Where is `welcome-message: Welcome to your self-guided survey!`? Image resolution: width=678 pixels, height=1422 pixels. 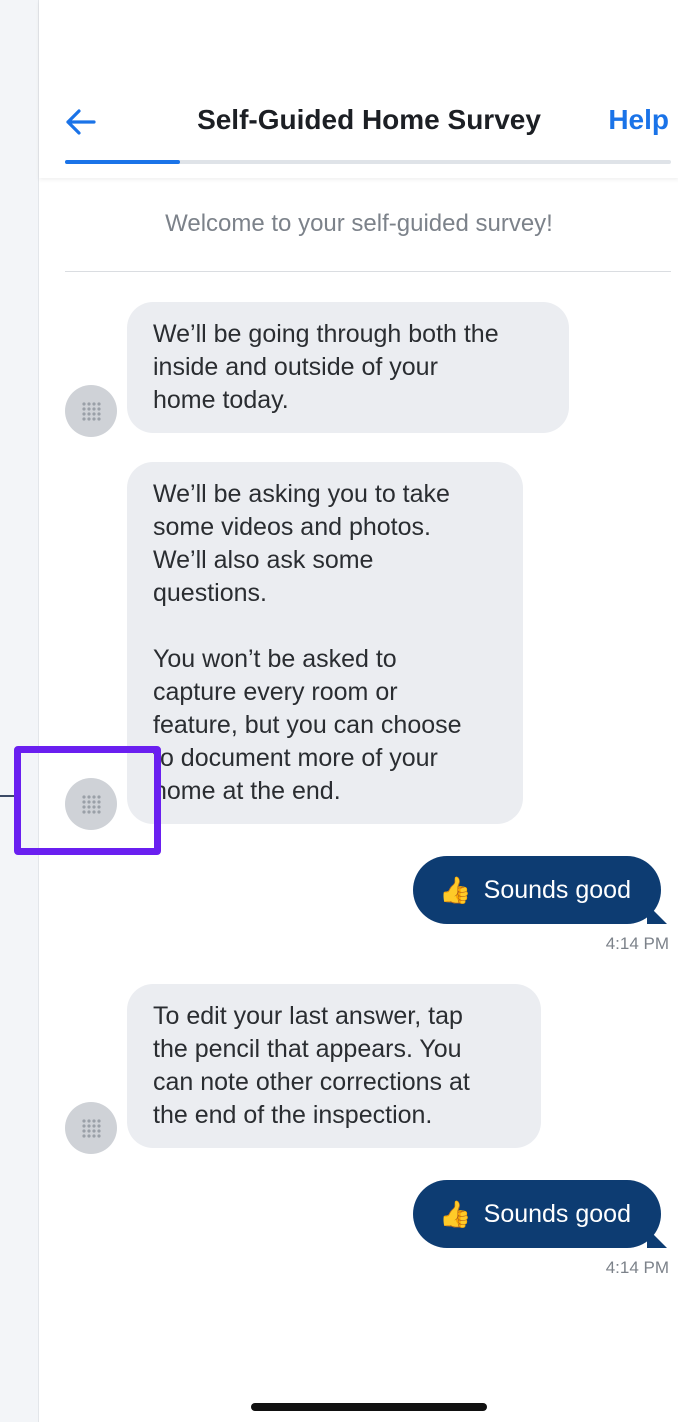 welcome-message: Welcome to your self-guided survey! is located at coordinates (359, 223).